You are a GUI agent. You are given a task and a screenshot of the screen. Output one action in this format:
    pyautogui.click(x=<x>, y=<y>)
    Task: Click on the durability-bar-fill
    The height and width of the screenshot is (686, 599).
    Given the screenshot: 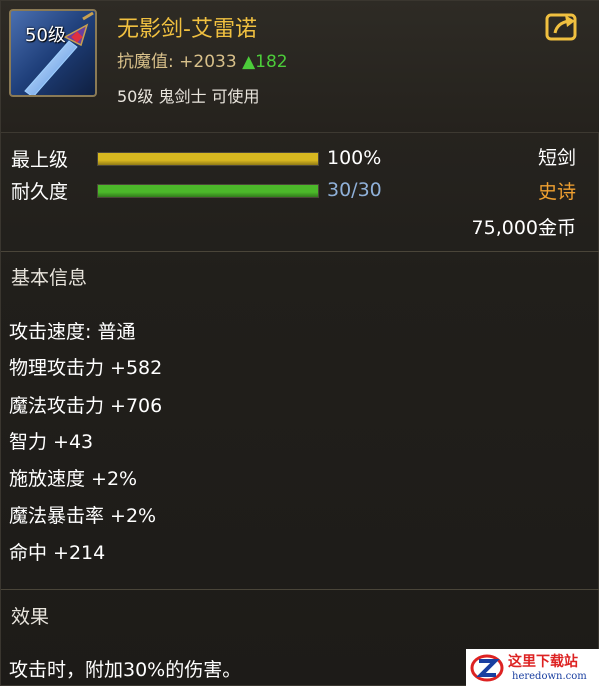 What is the action you would take?
    pyautogui.click(x=208, y=191)
    